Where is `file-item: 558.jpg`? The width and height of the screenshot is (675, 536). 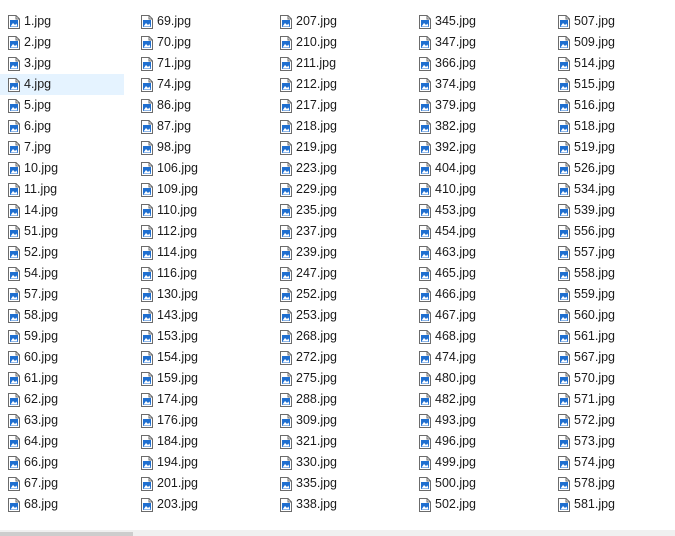
file-item: 558.jpg is located at coordinates (612, 273).